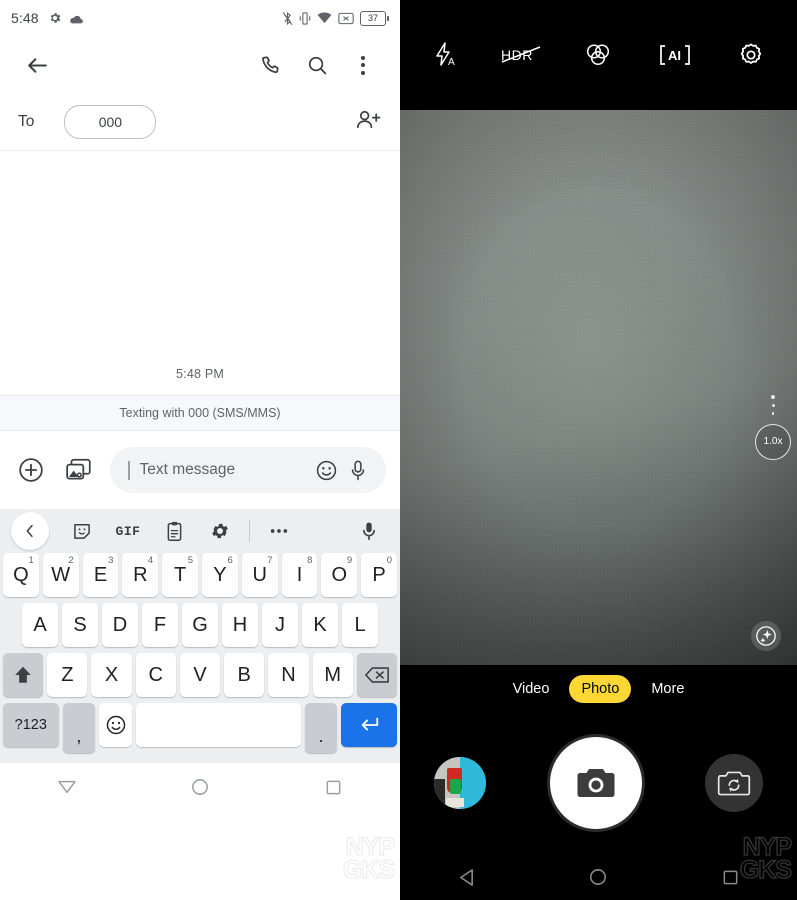  I want to click on key-d: D, so click(120, 625).